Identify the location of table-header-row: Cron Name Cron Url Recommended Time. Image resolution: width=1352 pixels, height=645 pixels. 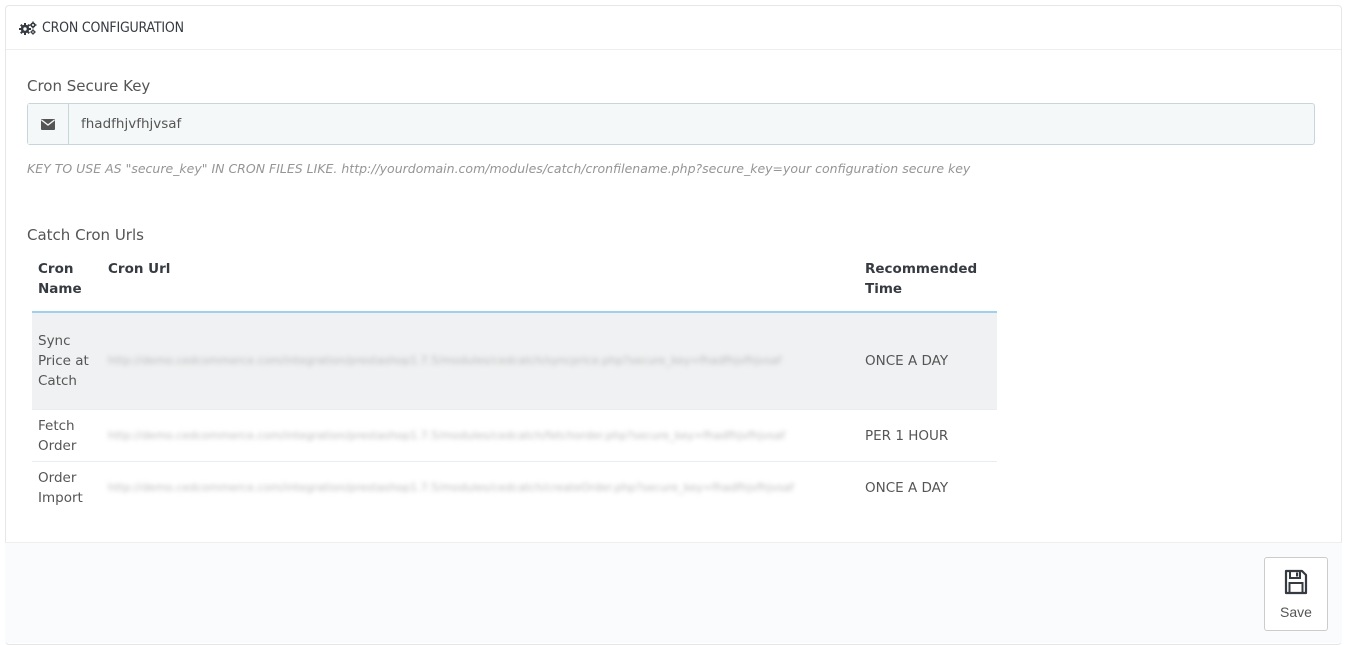
(514, 282).